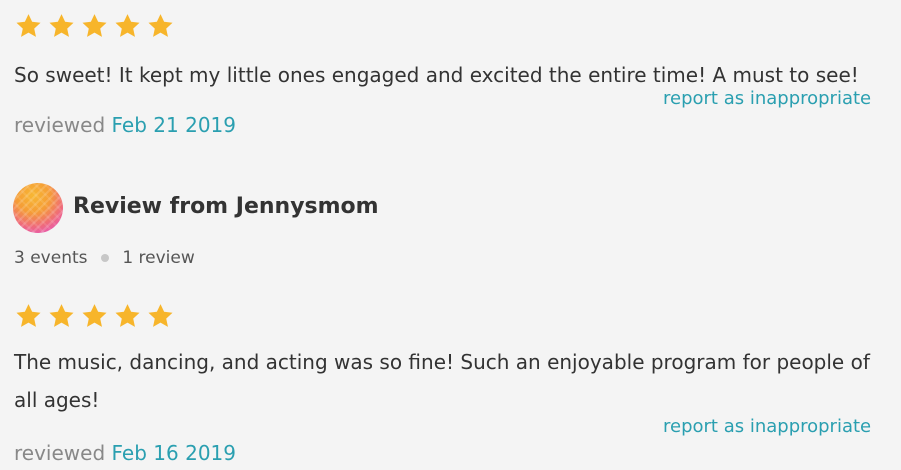  What do you see at coordinates (51, 258) in the screenshot?
I see `events-count: 3 events` at bounding box center [51, 258].